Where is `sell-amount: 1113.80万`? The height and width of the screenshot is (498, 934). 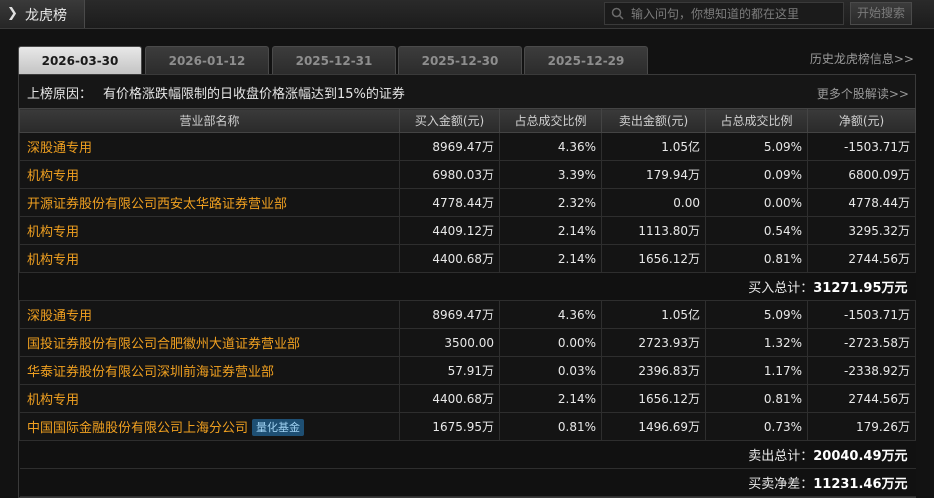 sell-amount: 1113.80万 is located at coordinates (653, 230).